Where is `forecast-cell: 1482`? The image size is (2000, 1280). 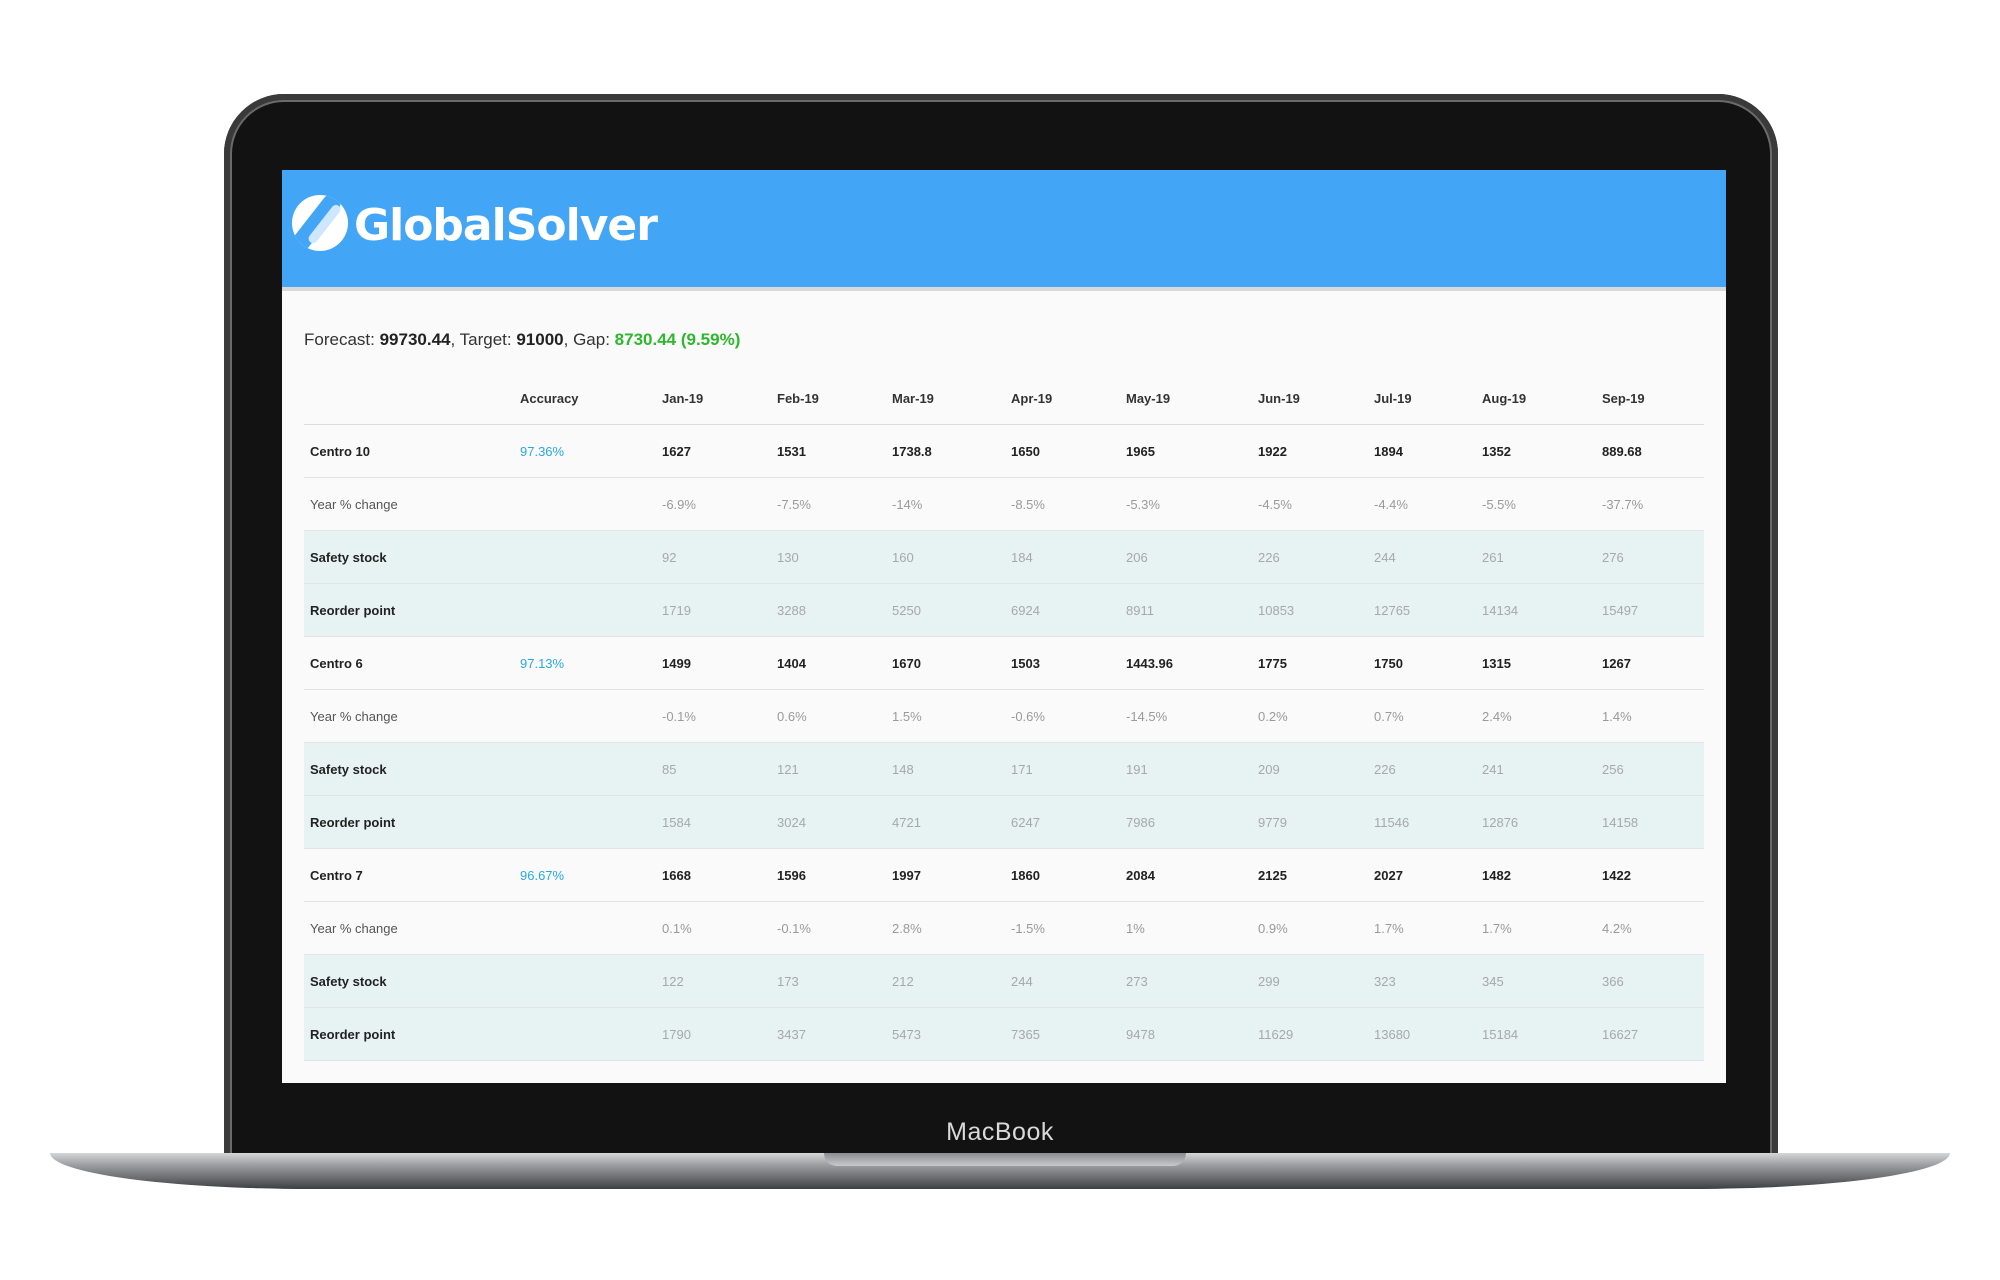
forecast-cell: 1482 is located at coordinates (1536, 875).